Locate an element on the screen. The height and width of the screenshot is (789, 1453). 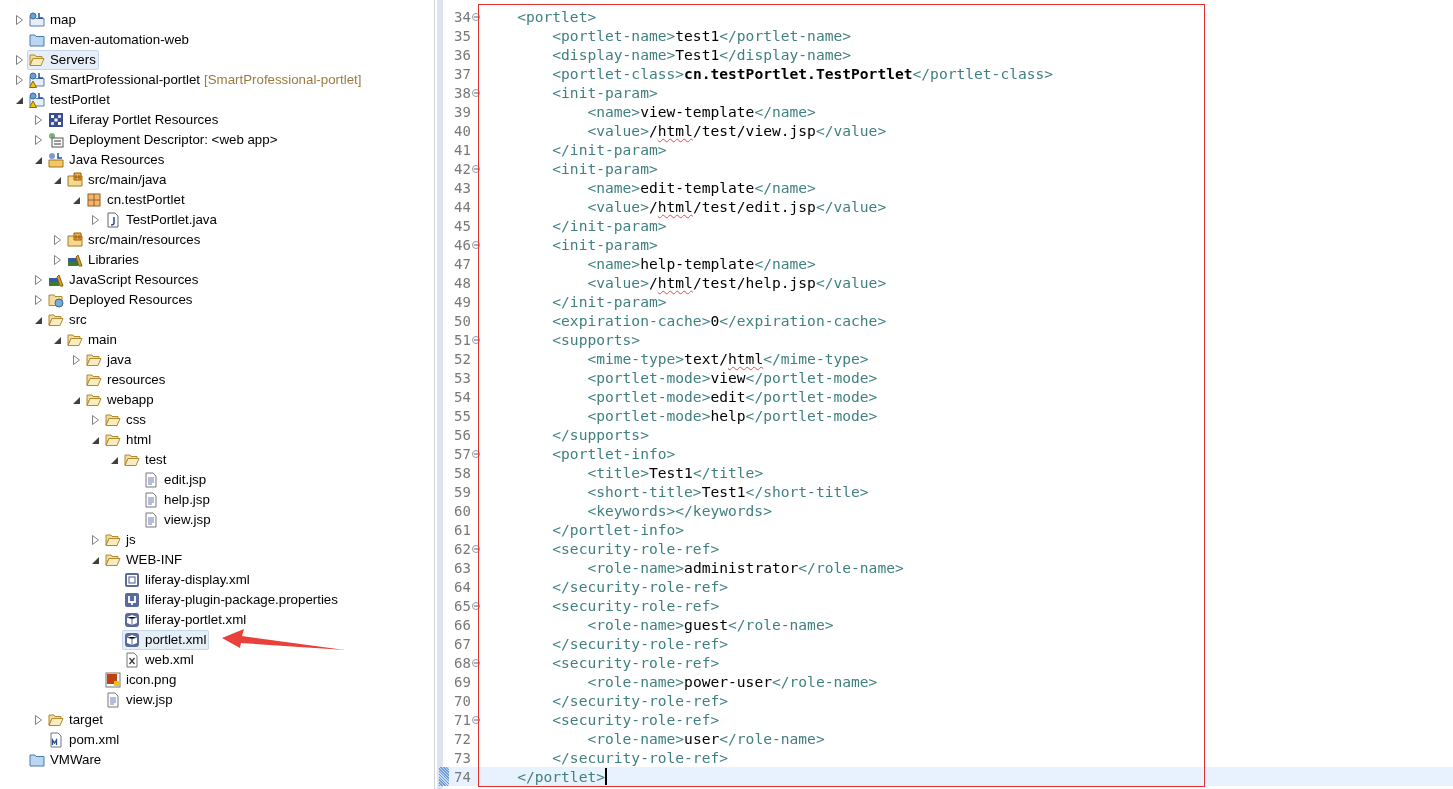
tree-item-label: java is located at coordinates (119, 360).